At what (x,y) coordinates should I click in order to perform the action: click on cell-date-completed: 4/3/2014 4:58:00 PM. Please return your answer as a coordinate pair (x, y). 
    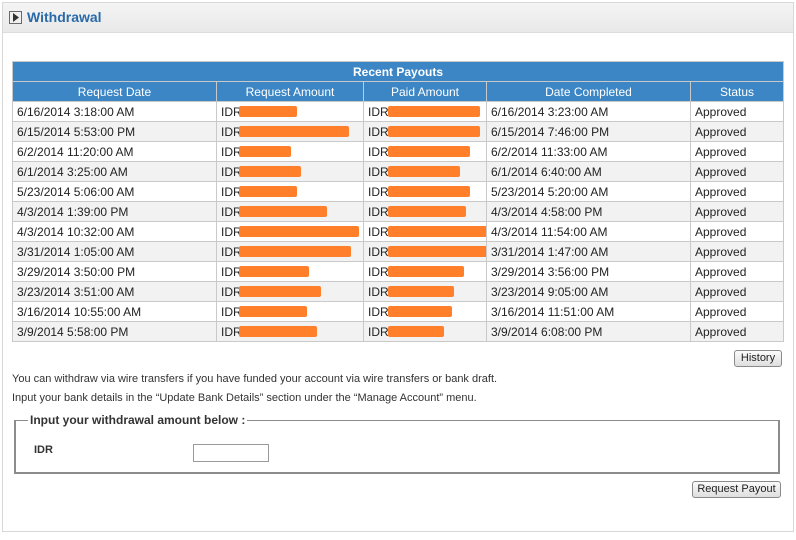
    Looking at the image, I should click on (588, 211).